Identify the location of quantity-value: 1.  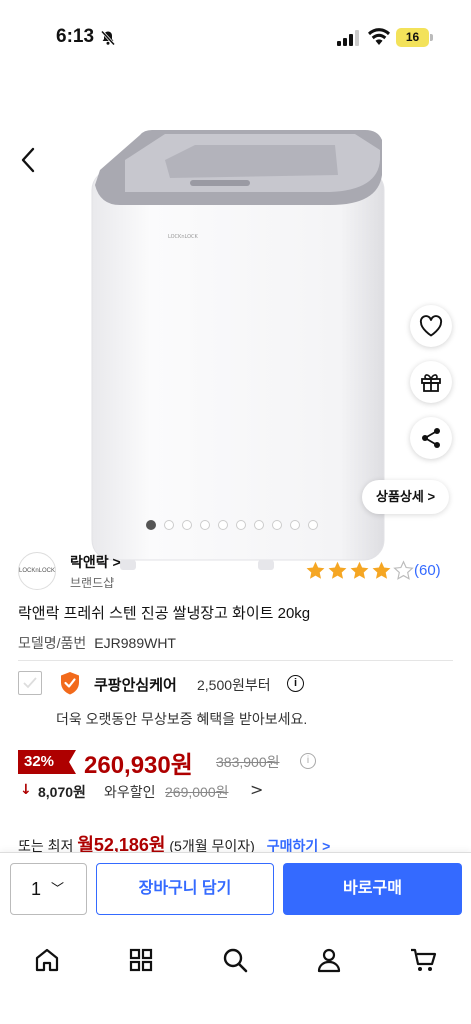
(36, 889).